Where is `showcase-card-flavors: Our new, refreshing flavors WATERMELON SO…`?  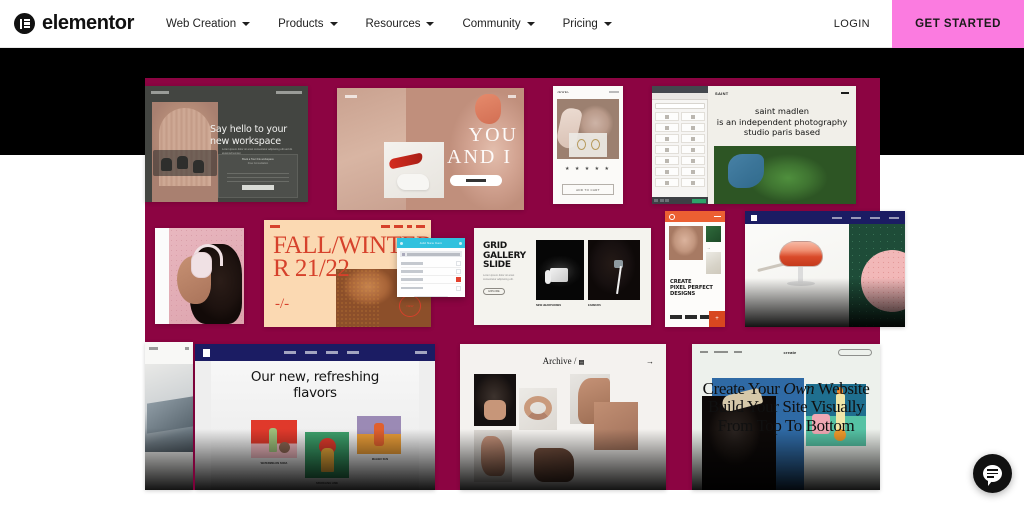
showcase-card-flavors: Our new, refreshing flavors WATERMELON SO… is located at coordinates (315, 417).